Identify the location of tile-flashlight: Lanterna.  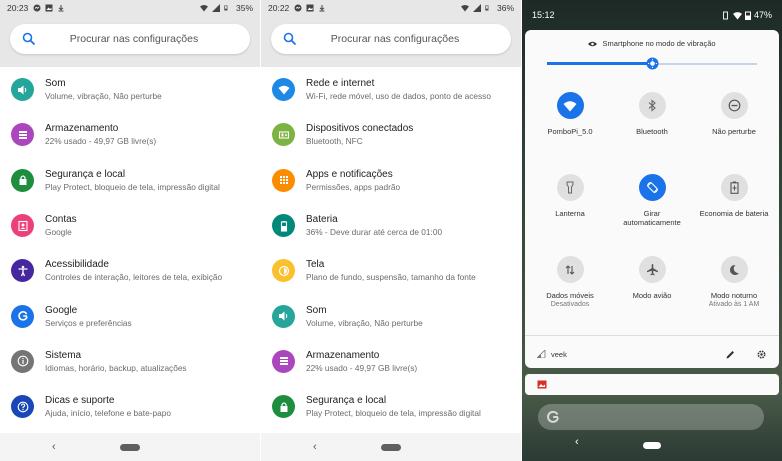
(570, 196).